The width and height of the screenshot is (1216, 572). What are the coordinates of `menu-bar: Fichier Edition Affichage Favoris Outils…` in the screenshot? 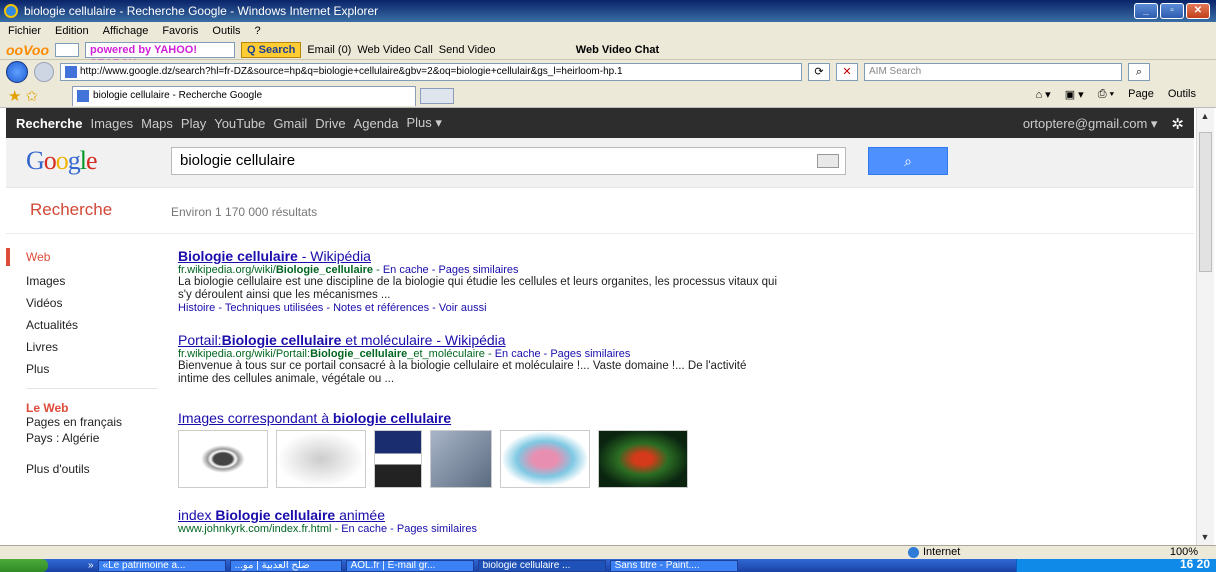 It's located at (608, 31).